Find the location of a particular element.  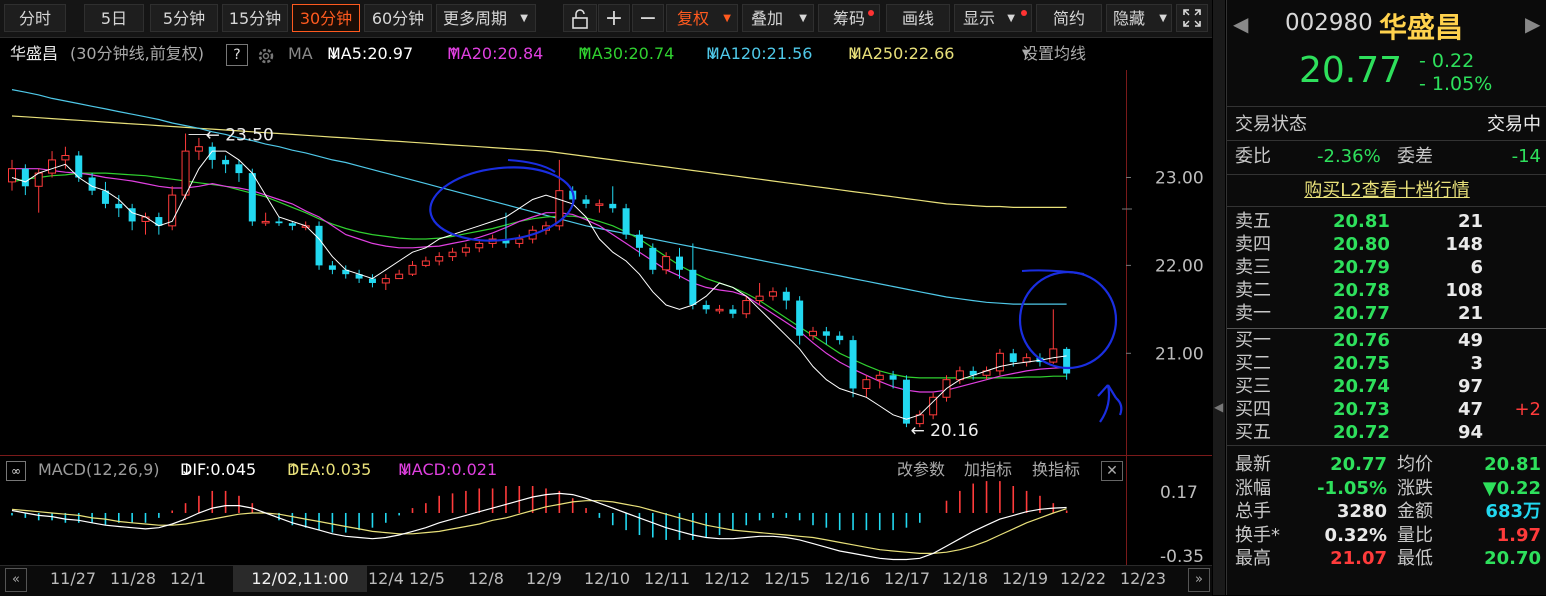

overlay-dropdown: 叠加 ▼ is located at coordinates (778, 18).